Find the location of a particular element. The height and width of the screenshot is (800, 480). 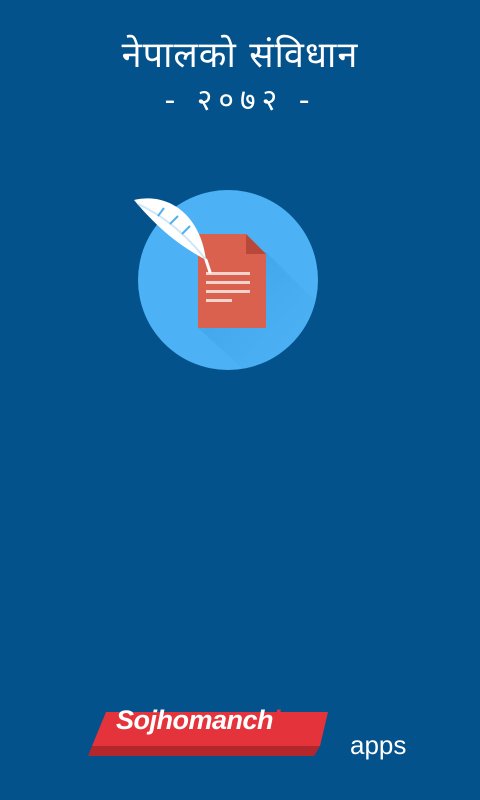

app-subtitle: - २०७२ - is located at coordinates (240, 100).